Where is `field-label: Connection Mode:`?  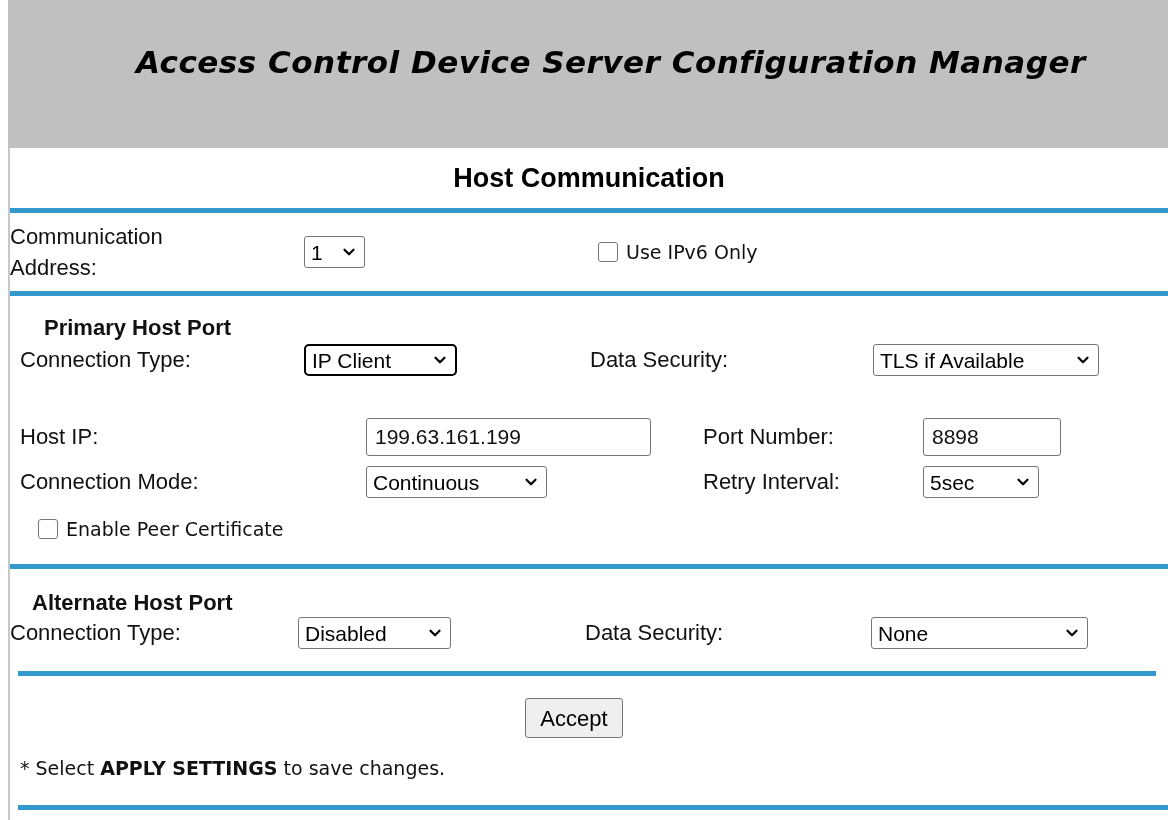 field-label: Connection Mode: is located at coordinates (109, 481).